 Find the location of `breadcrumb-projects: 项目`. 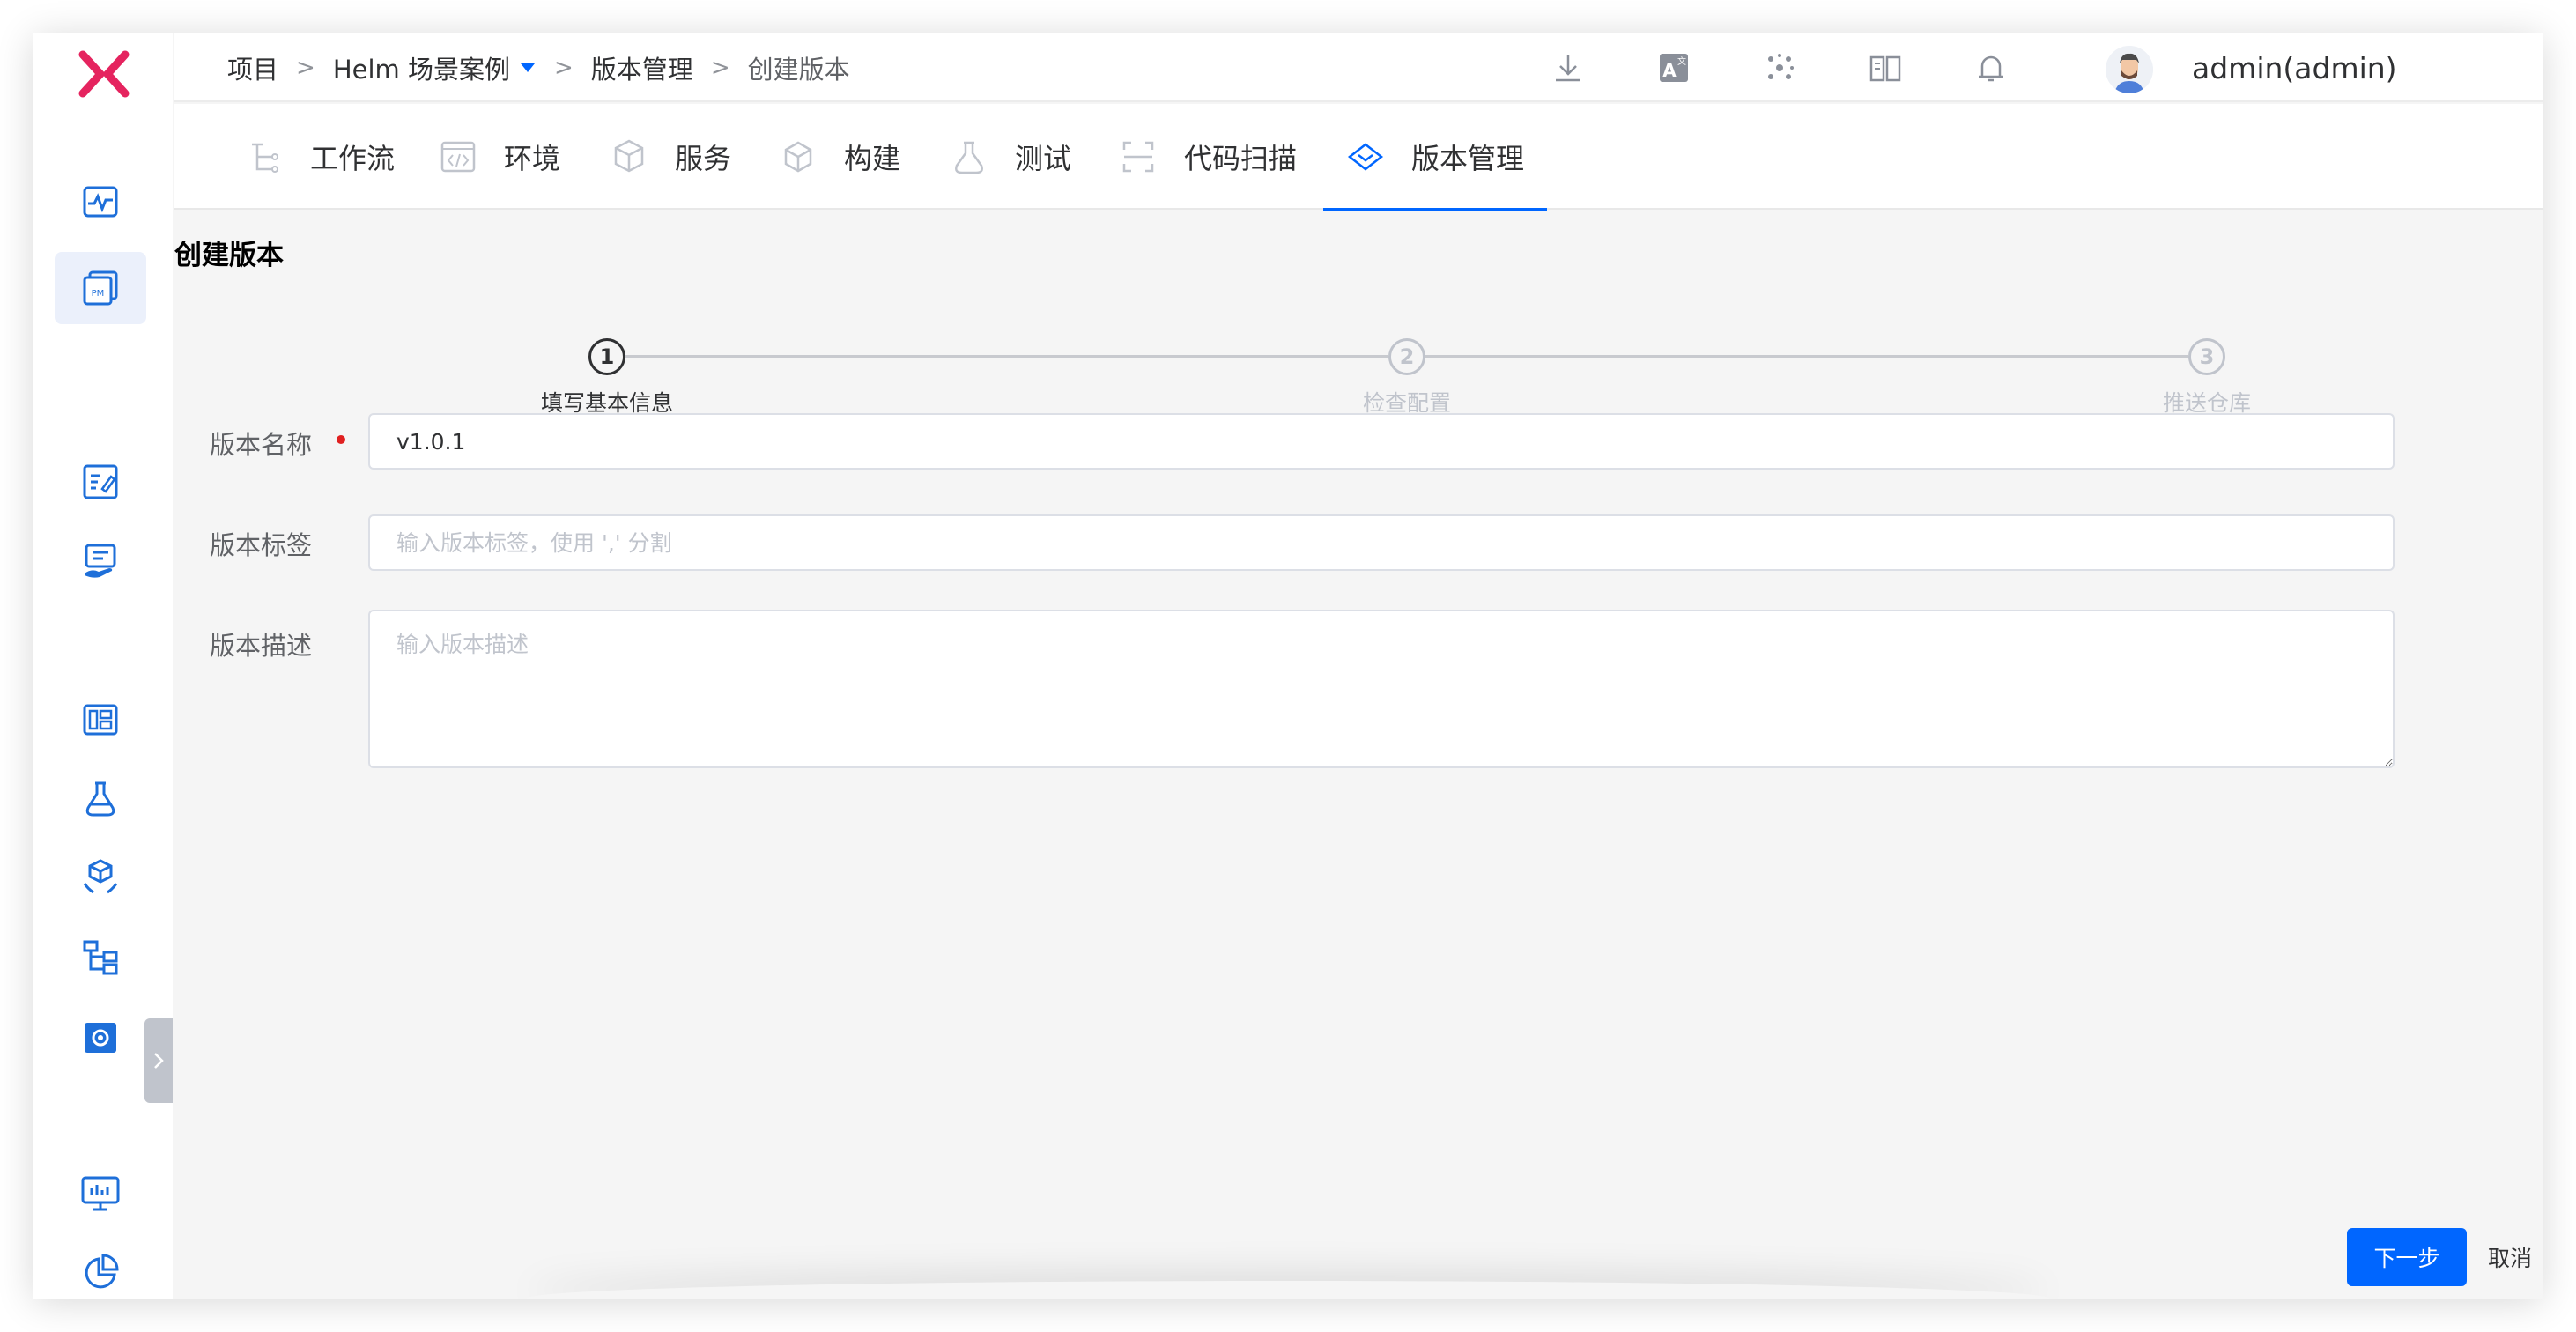

breadcrumb-projects: 项目 is located at coordinates (253, 67).